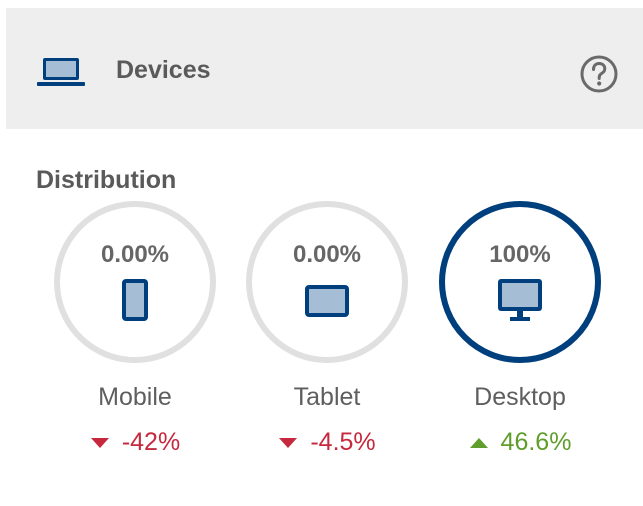 Image resolution: width=643 pixels, height=506 pixels. Describe the element at coordinates (327, 301) in the screenshot. I see `tablet-icon` at that location.